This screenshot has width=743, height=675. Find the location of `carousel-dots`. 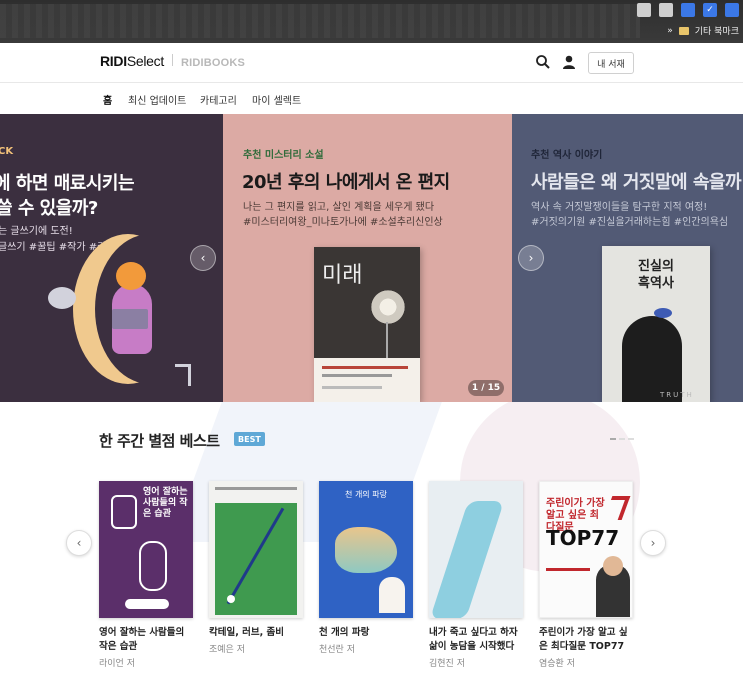

carousel-dots is located at coordinates (622, 439).